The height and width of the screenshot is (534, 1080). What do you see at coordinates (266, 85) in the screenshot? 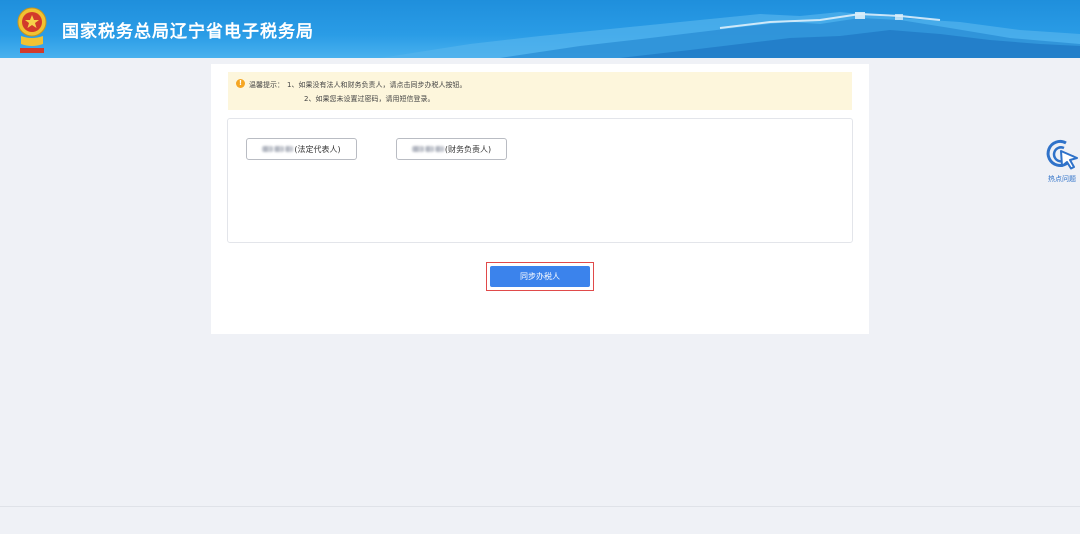
I see `notice-label: 温馨提示：` at bounding box center [266, 85].